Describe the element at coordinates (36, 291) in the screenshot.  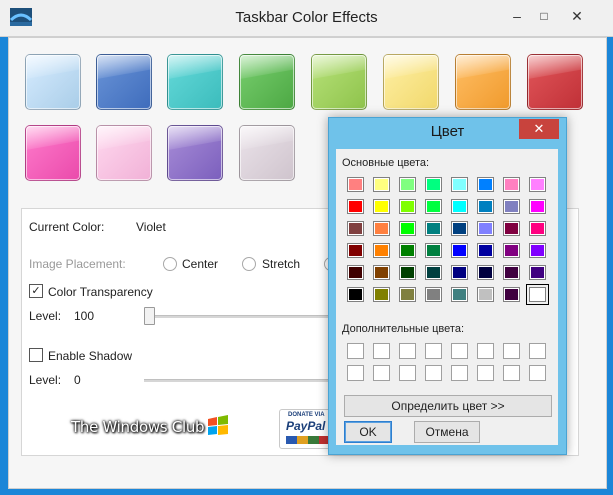
I see `transparency-checkbox: ✓` at that location.